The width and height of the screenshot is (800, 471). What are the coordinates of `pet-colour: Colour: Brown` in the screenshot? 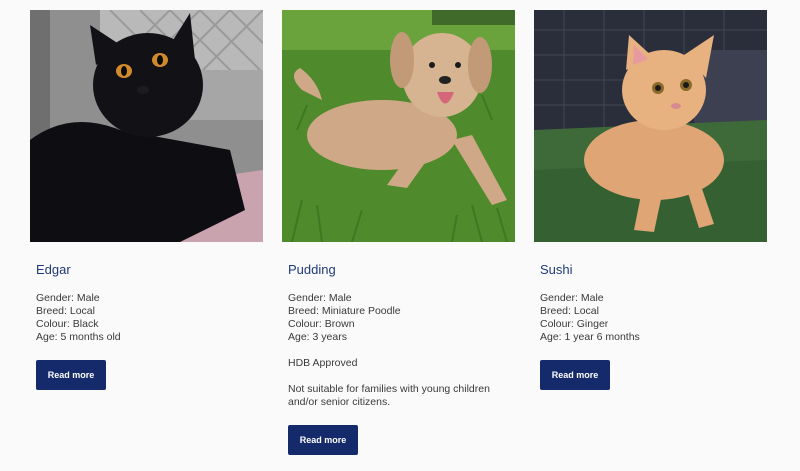 It's located at (321, 324).